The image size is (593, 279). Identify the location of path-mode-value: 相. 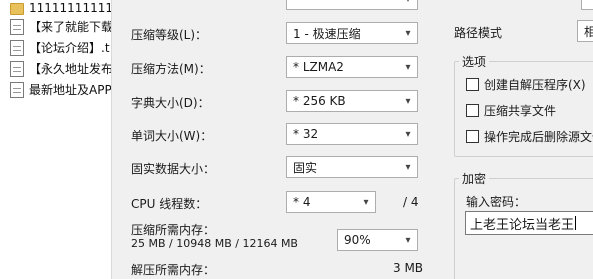
(588, 31).